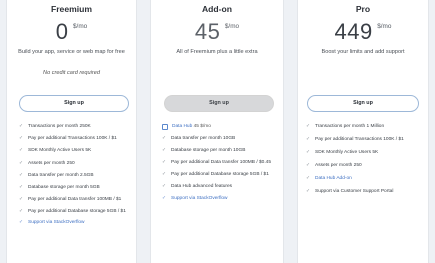 The image size is (435, 263). I want to click on price-value: 45, so click(207, 31).